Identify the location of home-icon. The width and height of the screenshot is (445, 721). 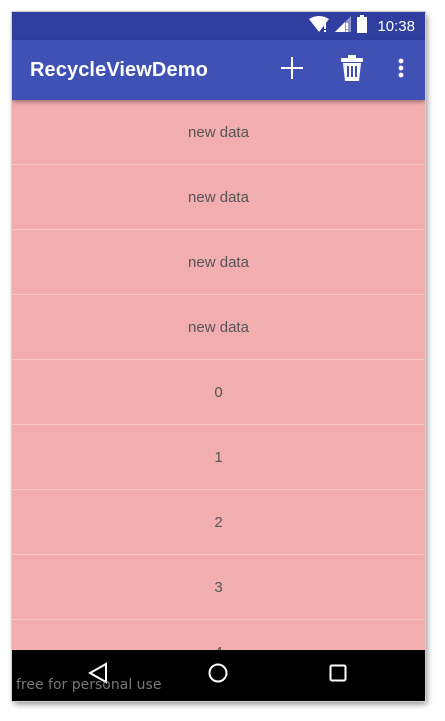
(218, 675).